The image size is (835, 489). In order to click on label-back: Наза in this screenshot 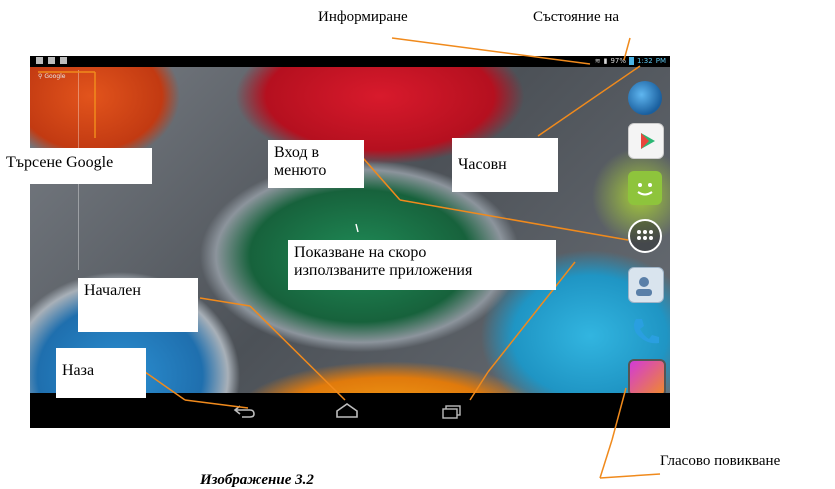, I will do `click(101, 373)`.